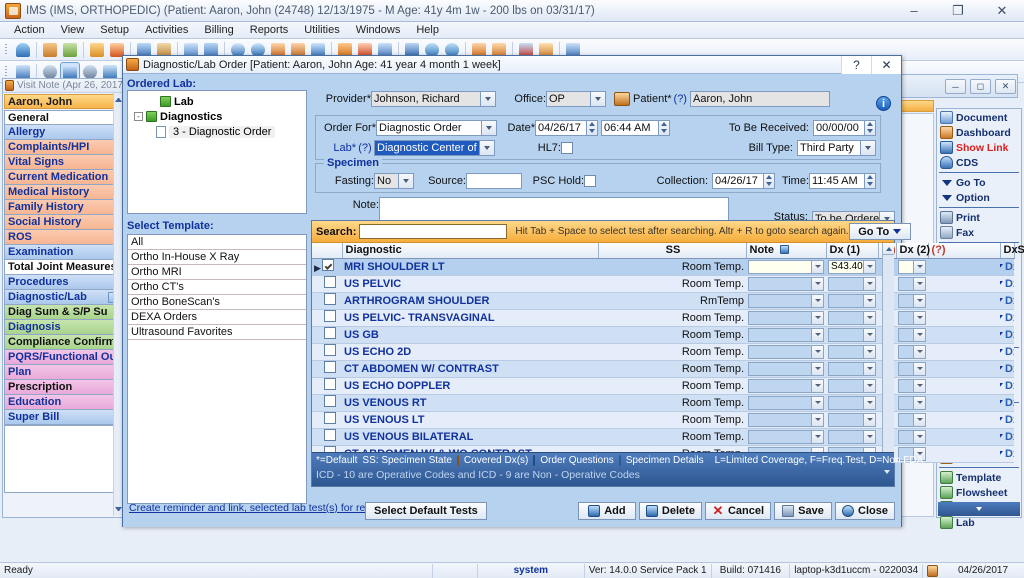 The height and width of the screenshot is (578, 1024). What do you see at coordinates (958, 11) in the screenshot?
I see `maximize-button: ❐` at bounding box center [958, 11].